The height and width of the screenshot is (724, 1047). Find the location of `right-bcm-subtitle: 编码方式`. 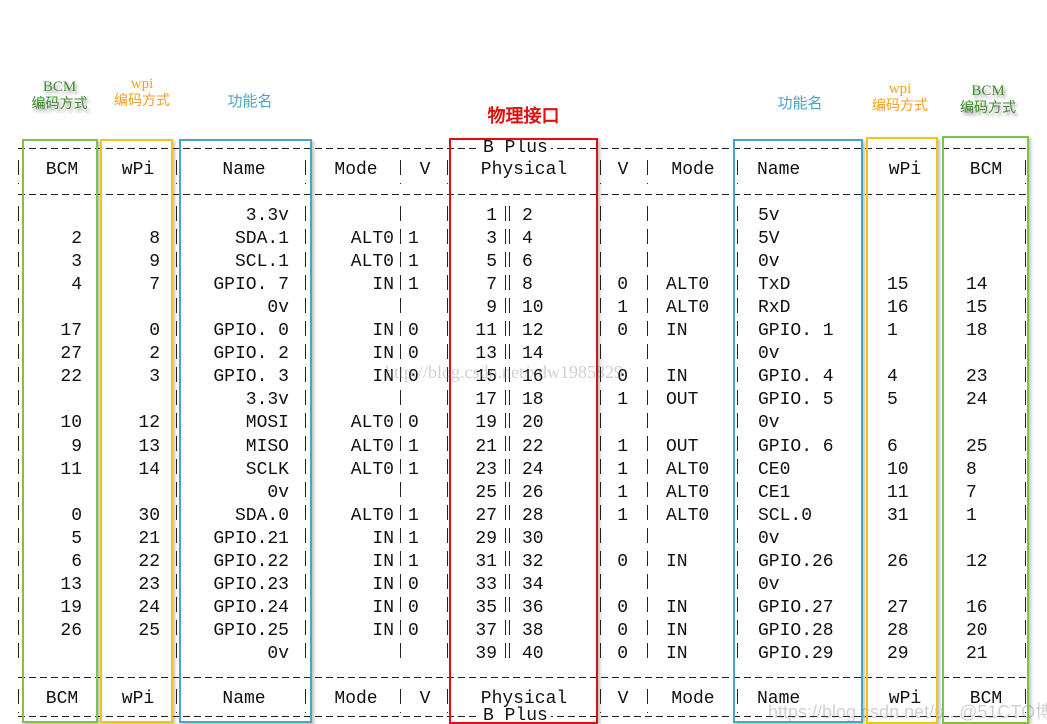

right-bcm-subtitle: 编码方式 is located at coordinates (988, 108).